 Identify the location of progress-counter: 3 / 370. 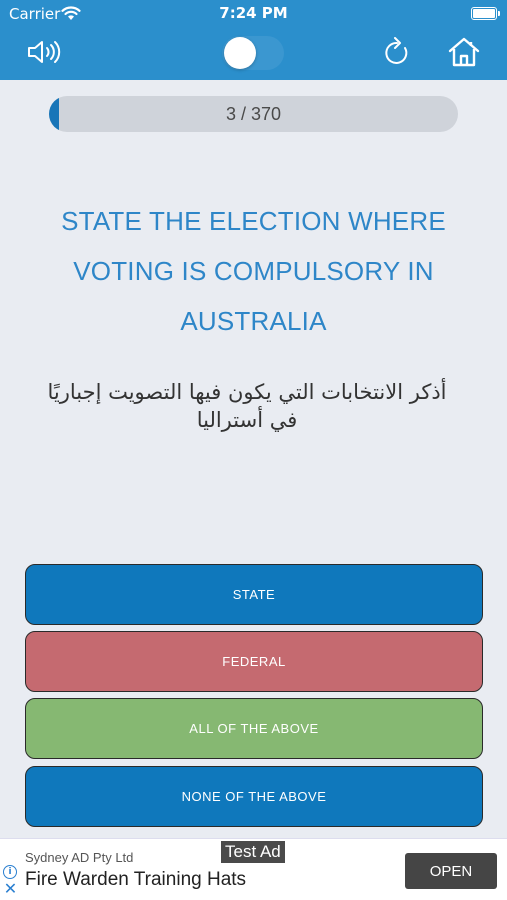
(253, 114).